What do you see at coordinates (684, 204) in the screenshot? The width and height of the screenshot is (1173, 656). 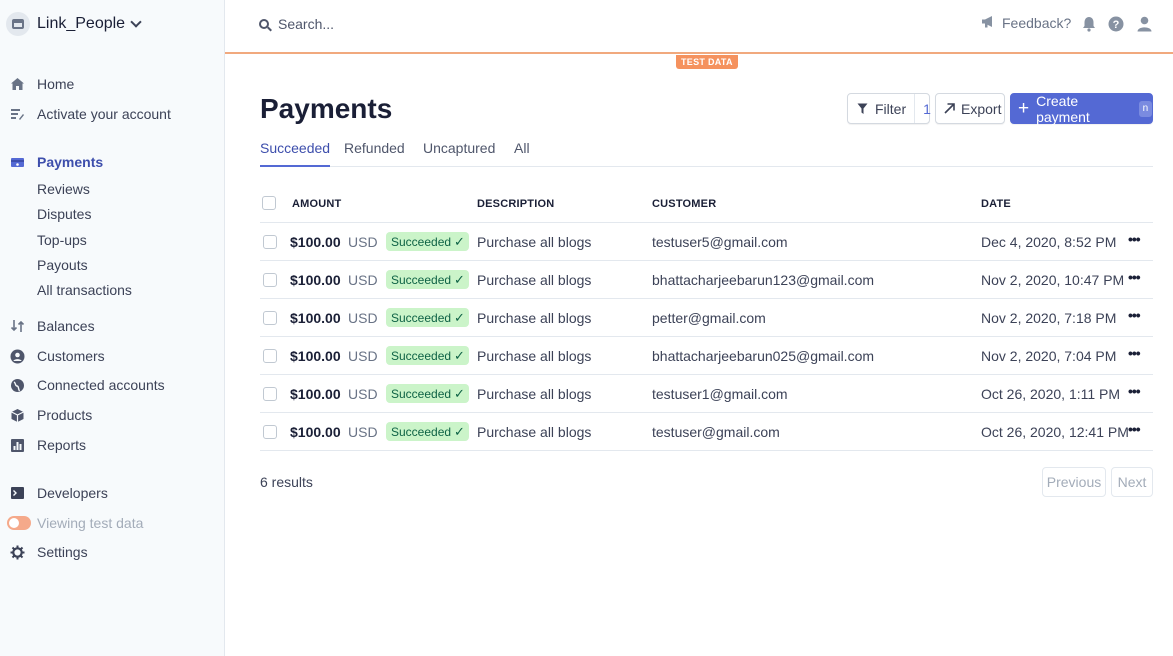 I see `column-header-customer: CUSTOMER` at bounding box center [684, 204].